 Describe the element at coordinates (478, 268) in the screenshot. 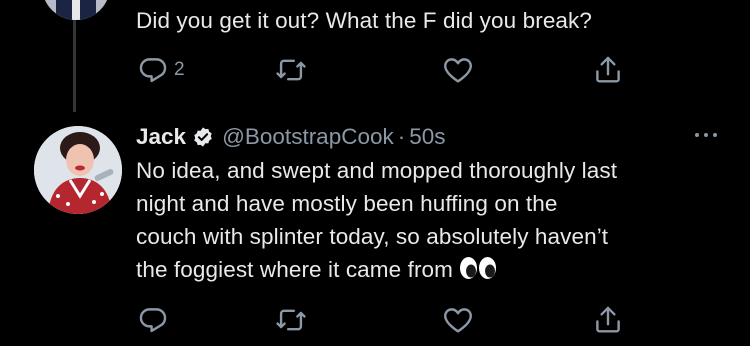

I see `eyes-emoji` at that location.